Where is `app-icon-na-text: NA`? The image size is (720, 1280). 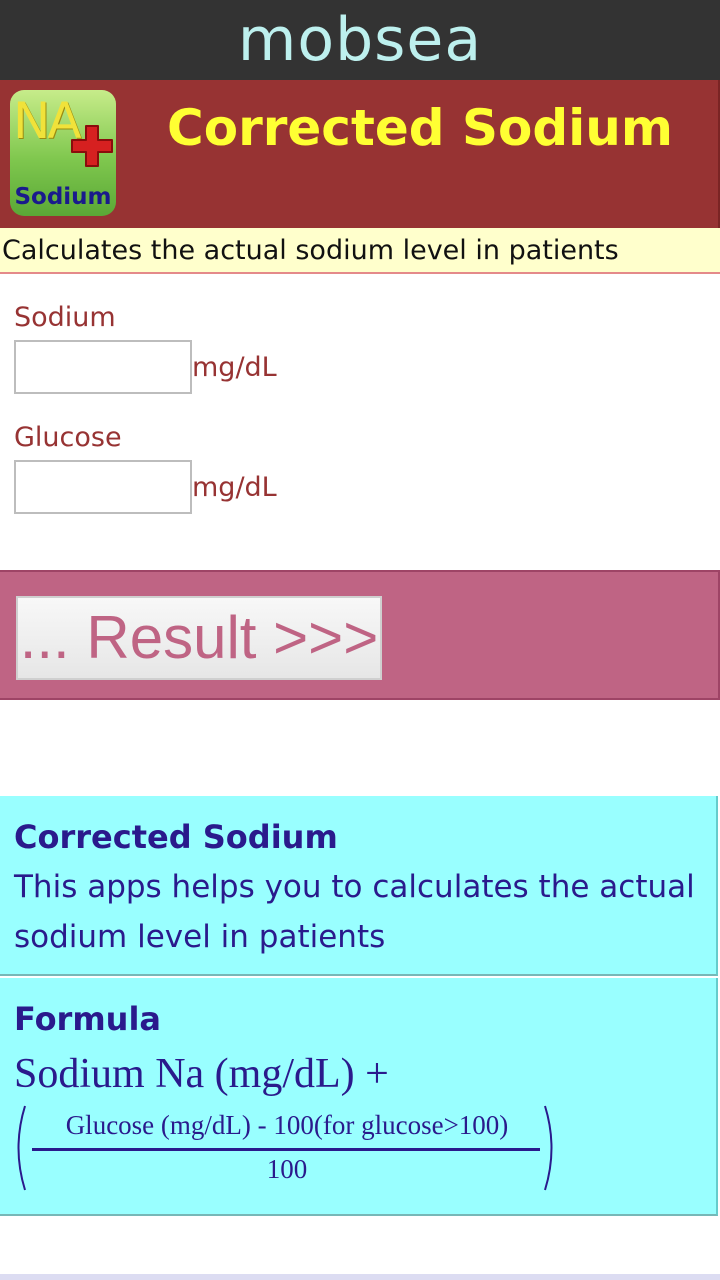 app-icon-na-text: NA is located at coordinates (47, 121).